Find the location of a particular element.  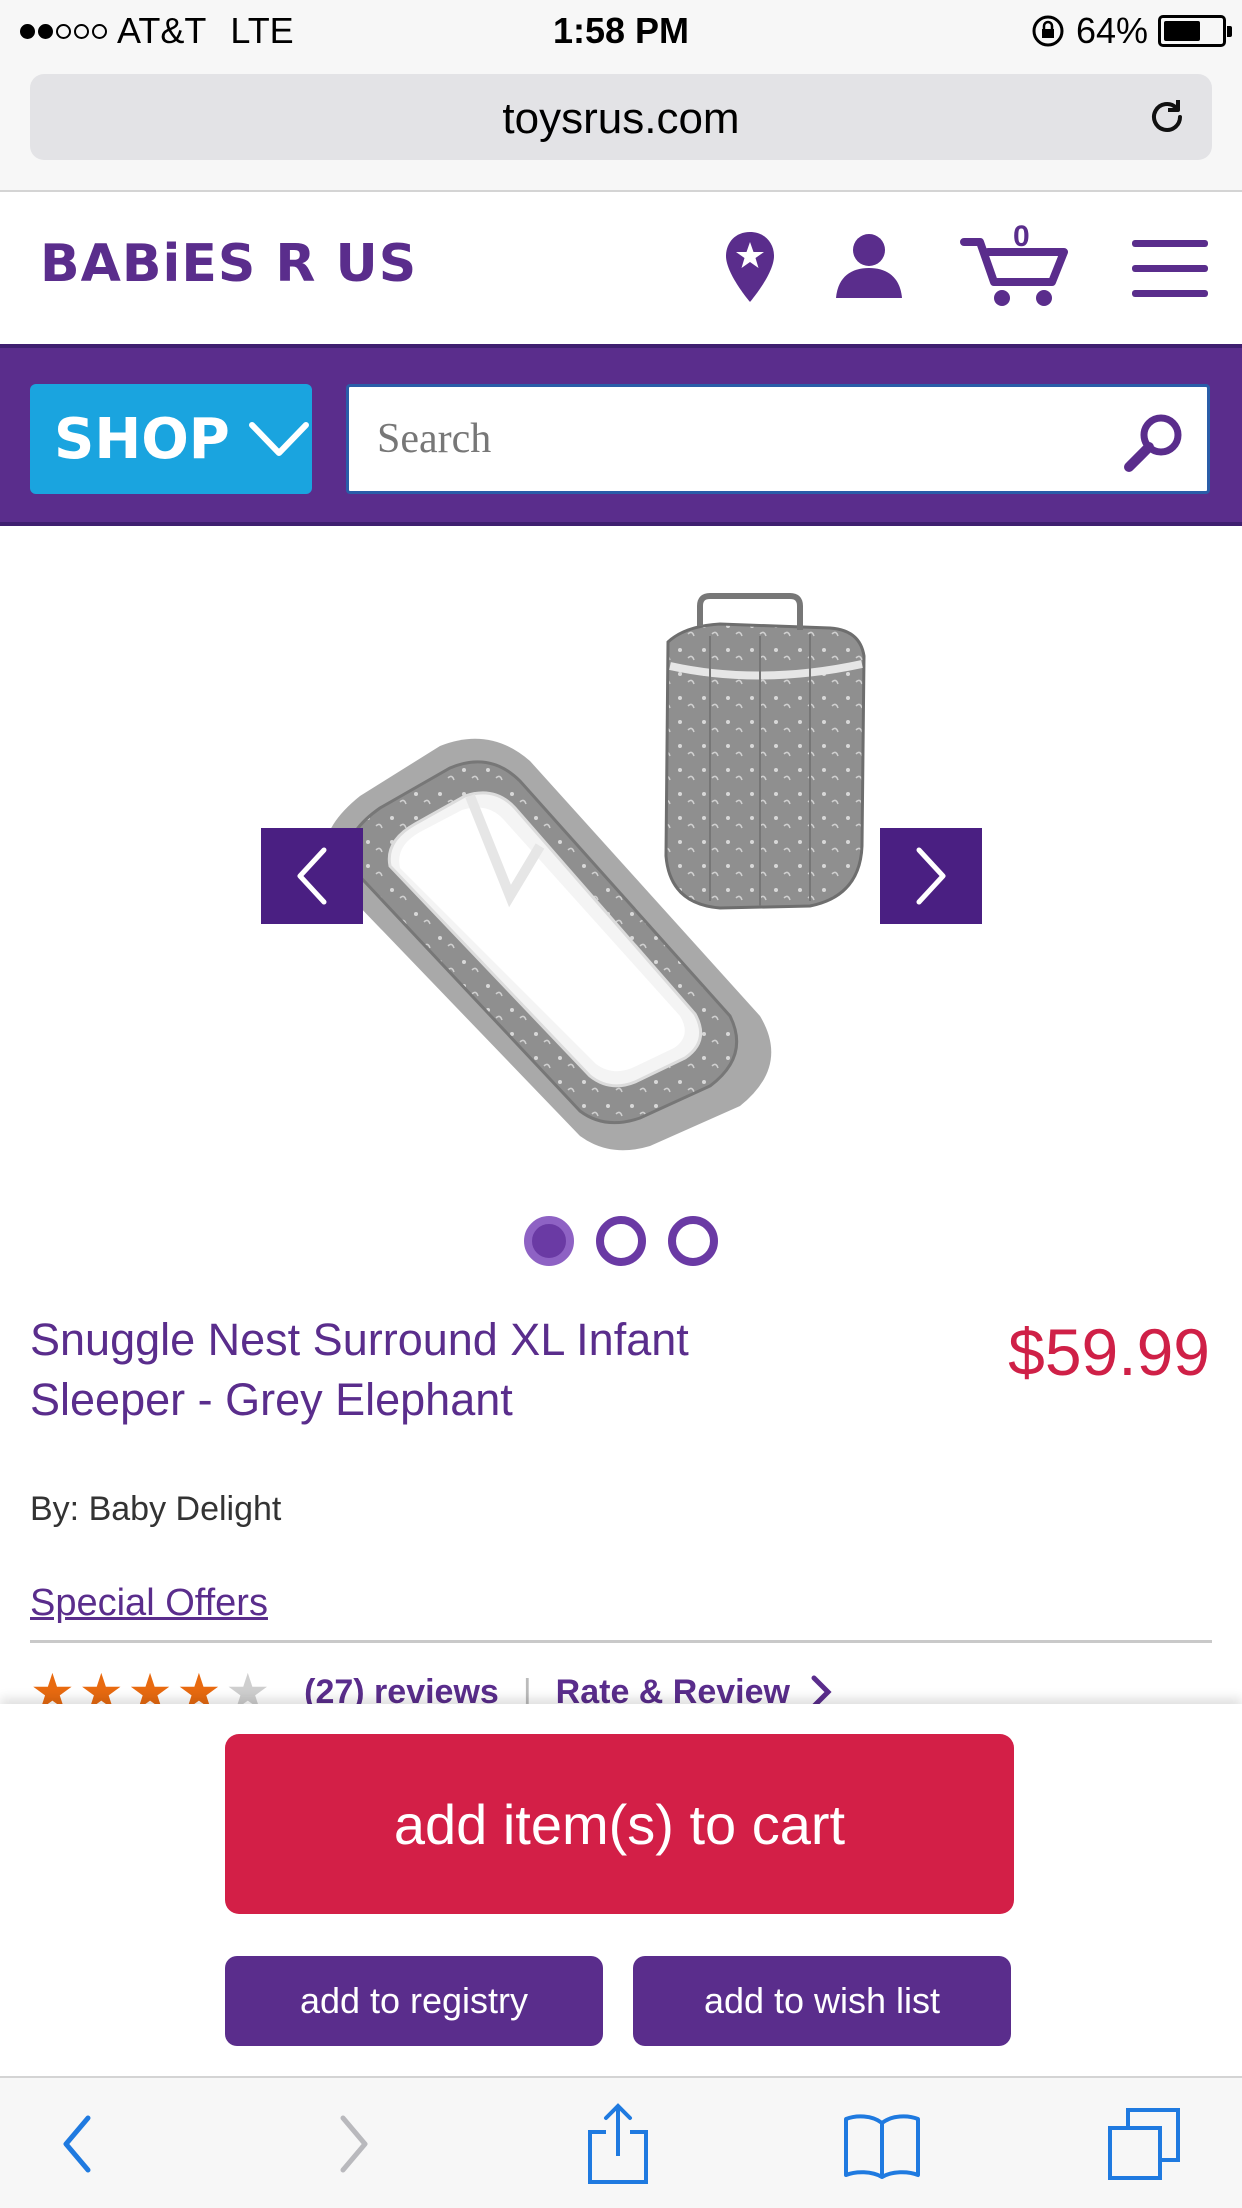

search-input is located at coordinates (747, 439).